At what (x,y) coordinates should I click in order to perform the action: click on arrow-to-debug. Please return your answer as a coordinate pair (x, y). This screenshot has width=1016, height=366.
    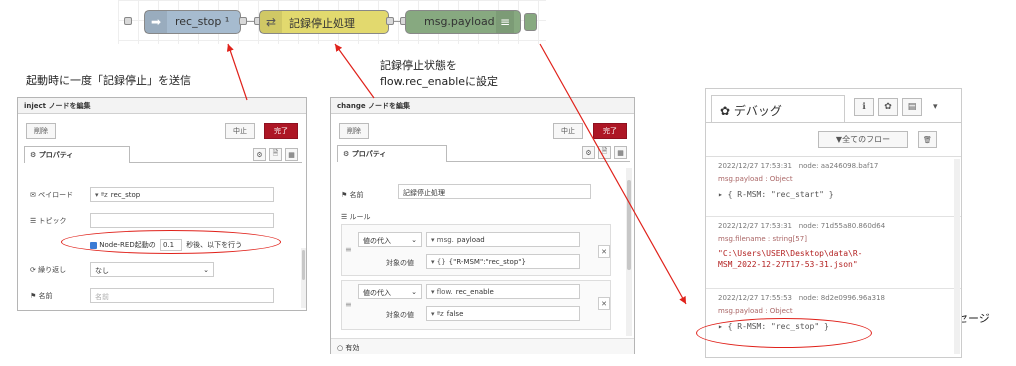
    Looking at the image, I should click on (613, 174).